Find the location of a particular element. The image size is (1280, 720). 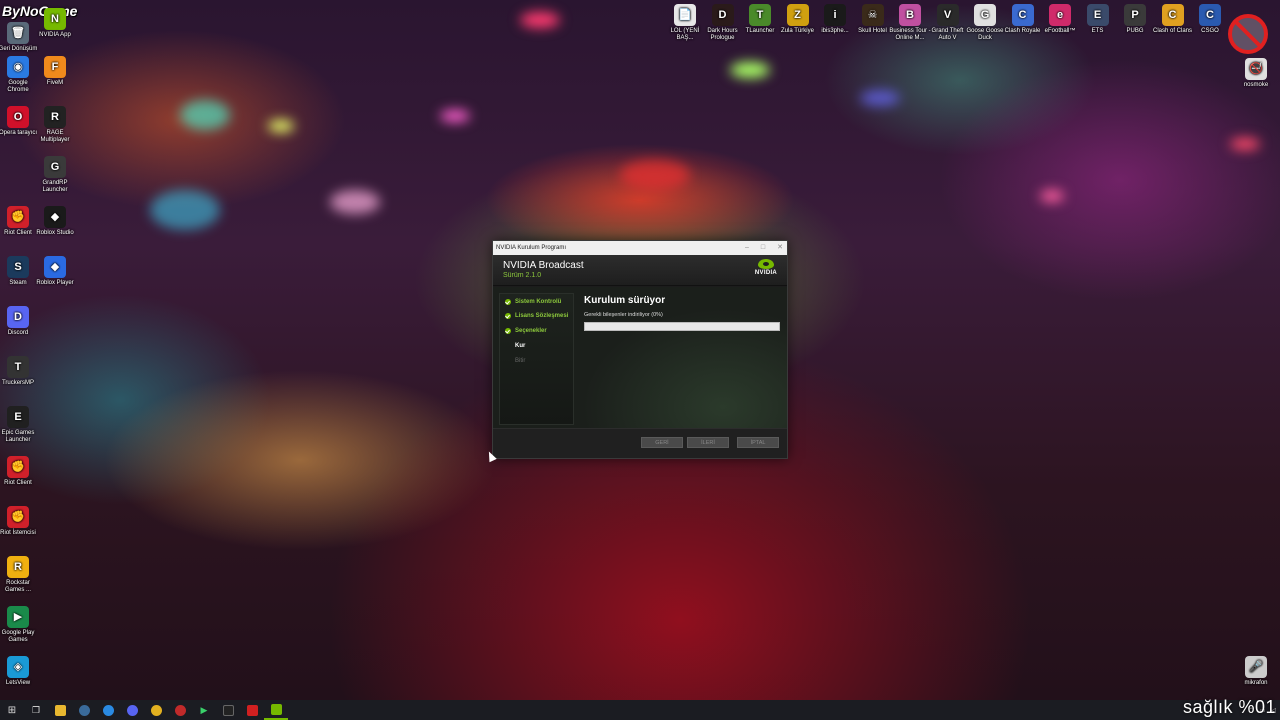

top-desktop-icon-12: P PUBG is located at coordinates (1135, 19).